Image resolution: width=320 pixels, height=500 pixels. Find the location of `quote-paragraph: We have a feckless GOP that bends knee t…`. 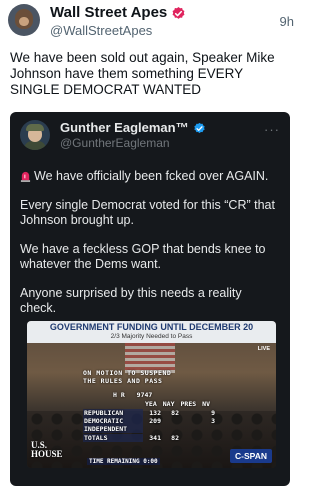

quote-paragraph: We have a feckless GOP that bends knee t… is located at coordinates (143, 256).